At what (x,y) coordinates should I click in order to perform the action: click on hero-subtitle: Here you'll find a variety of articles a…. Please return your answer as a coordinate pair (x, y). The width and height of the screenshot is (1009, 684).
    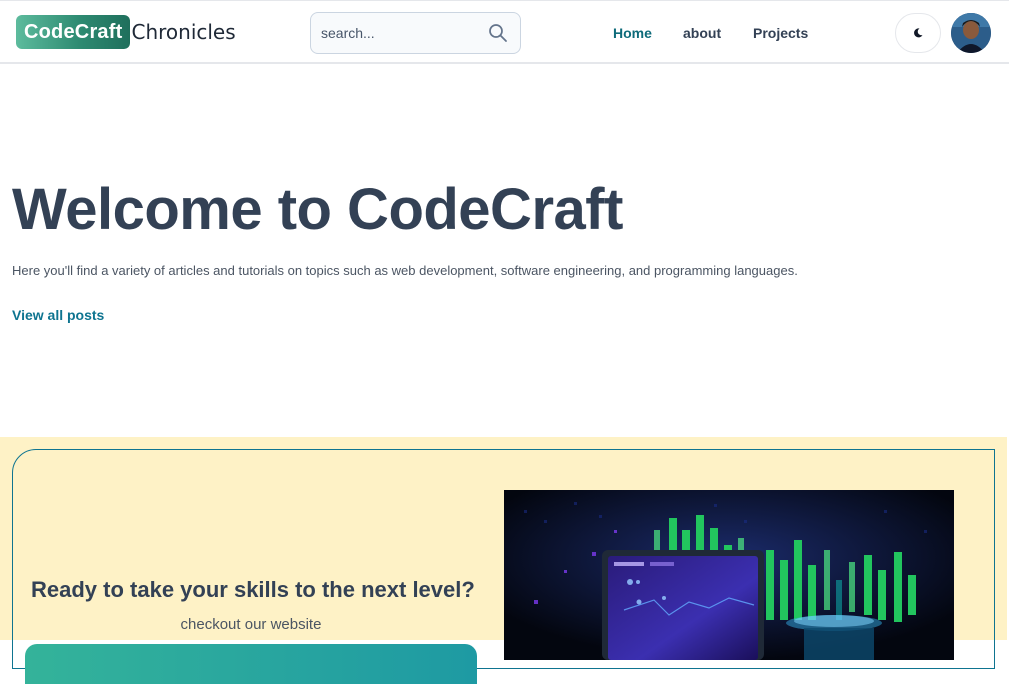
    Looking at the image, I should click on (405, 270).